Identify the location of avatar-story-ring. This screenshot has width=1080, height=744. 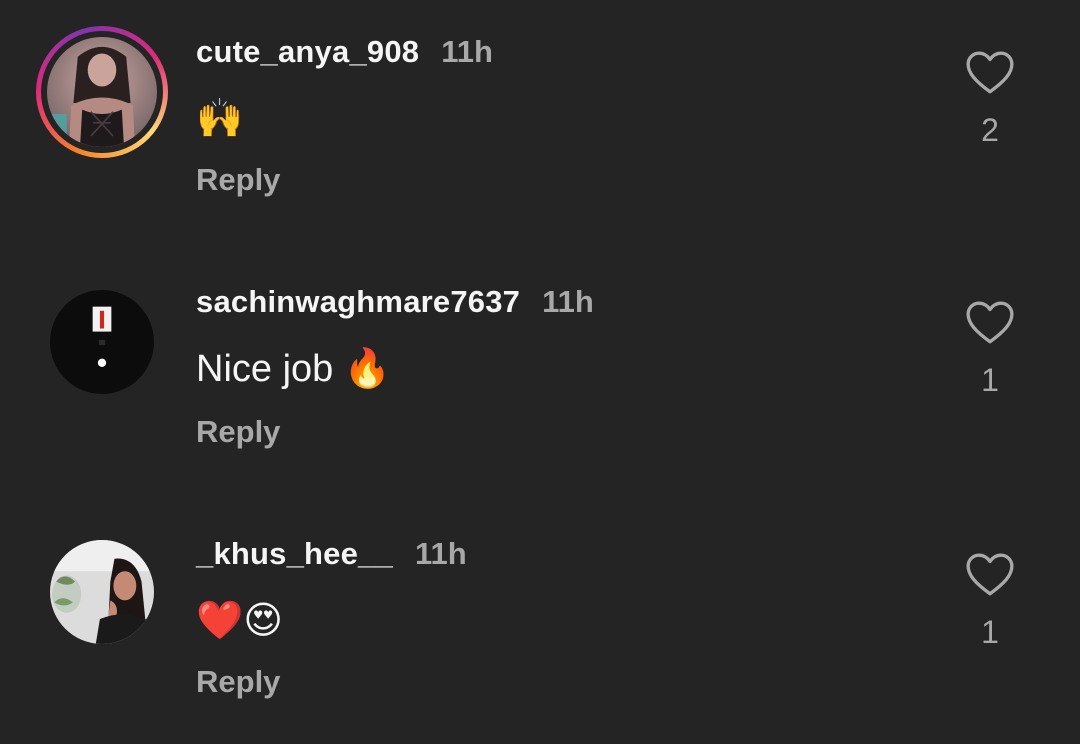
(102, 92).